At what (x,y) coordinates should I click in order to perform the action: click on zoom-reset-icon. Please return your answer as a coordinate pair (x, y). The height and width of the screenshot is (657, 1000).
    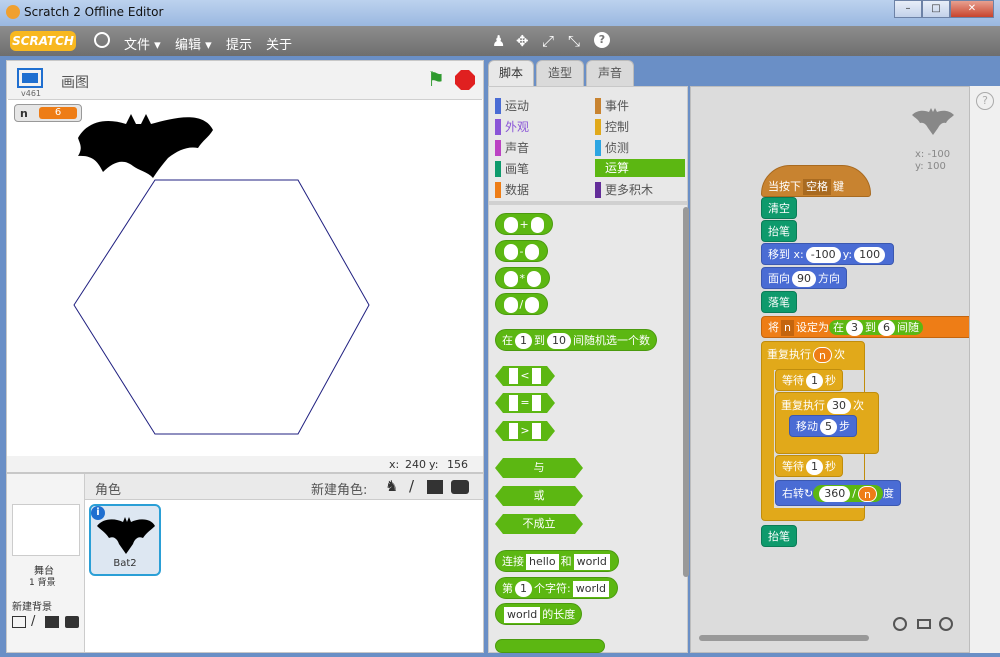
    Looking at the image, I should click on (924, 624).